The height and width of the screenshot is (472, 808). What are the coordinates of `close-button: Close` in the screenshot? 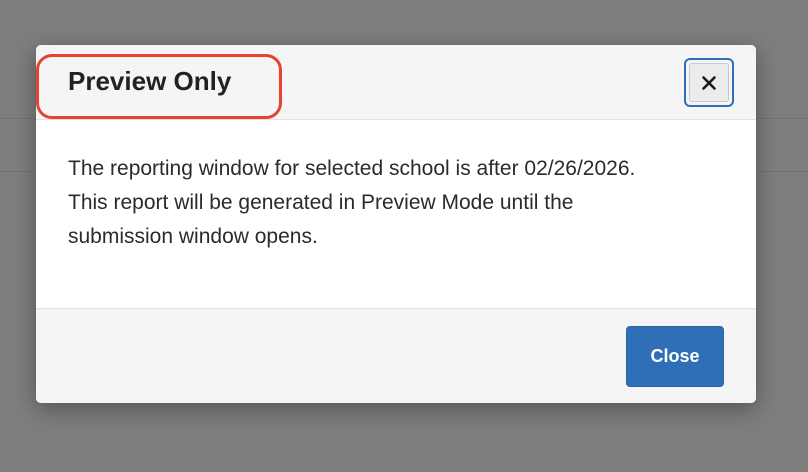 It's located at (675, 356).